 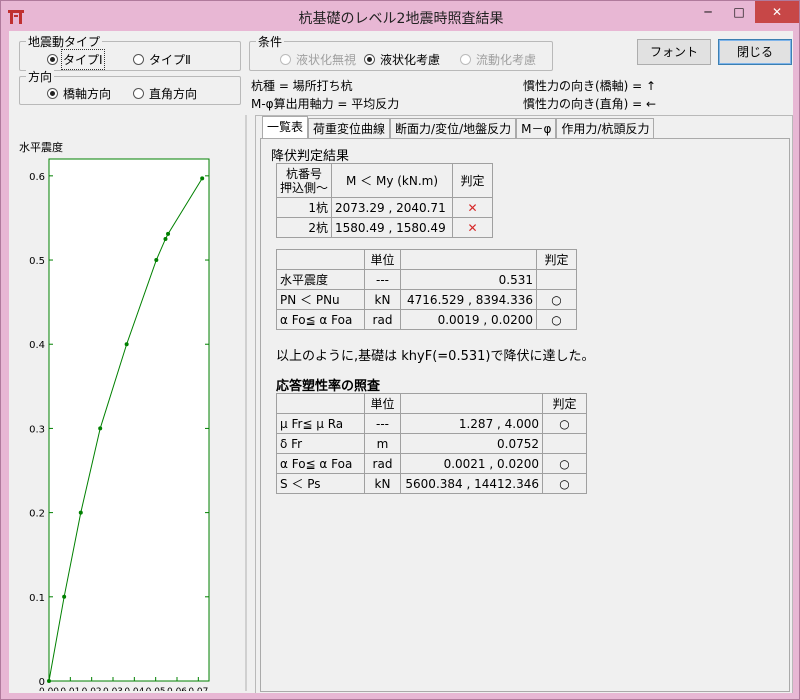 I want to click on radio-perpendicular: 直角方向, so click(x=165, y=93).